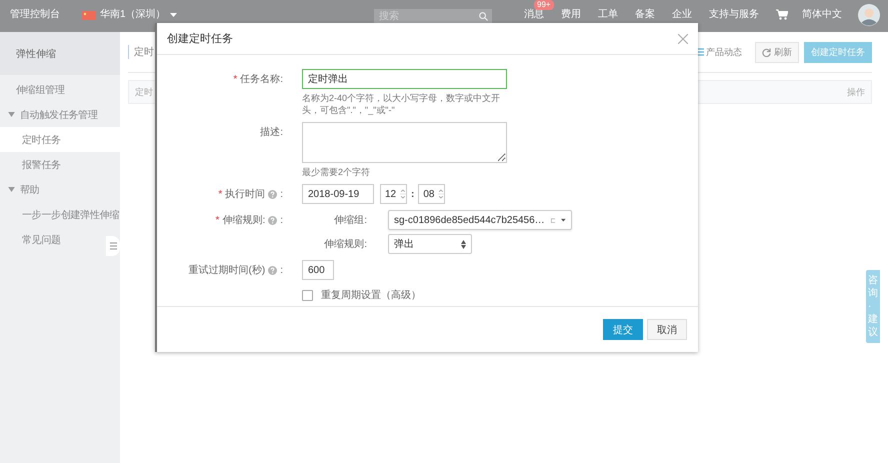 This screenshot has height=463, width=888. I want to click on sidebar-item: 定时任务, so click(60, 139).